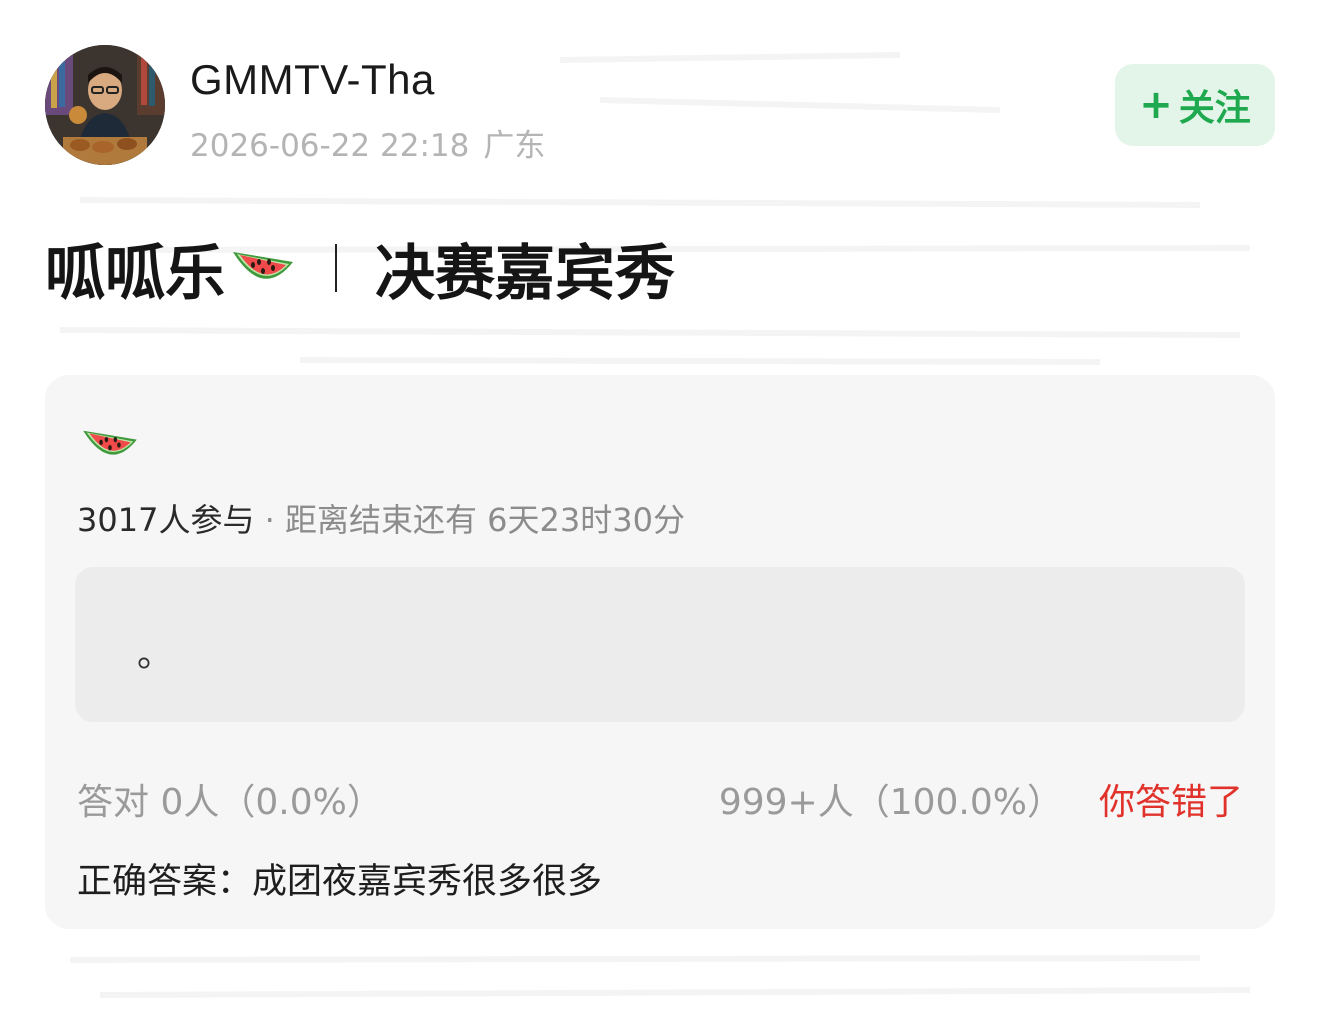 The width and height of the screenshot is (1320, 1019). Describe the element at coordinates (525, 273) in the screenshot. I see `title-part-2: 决赛嘉宾秀` at that location.